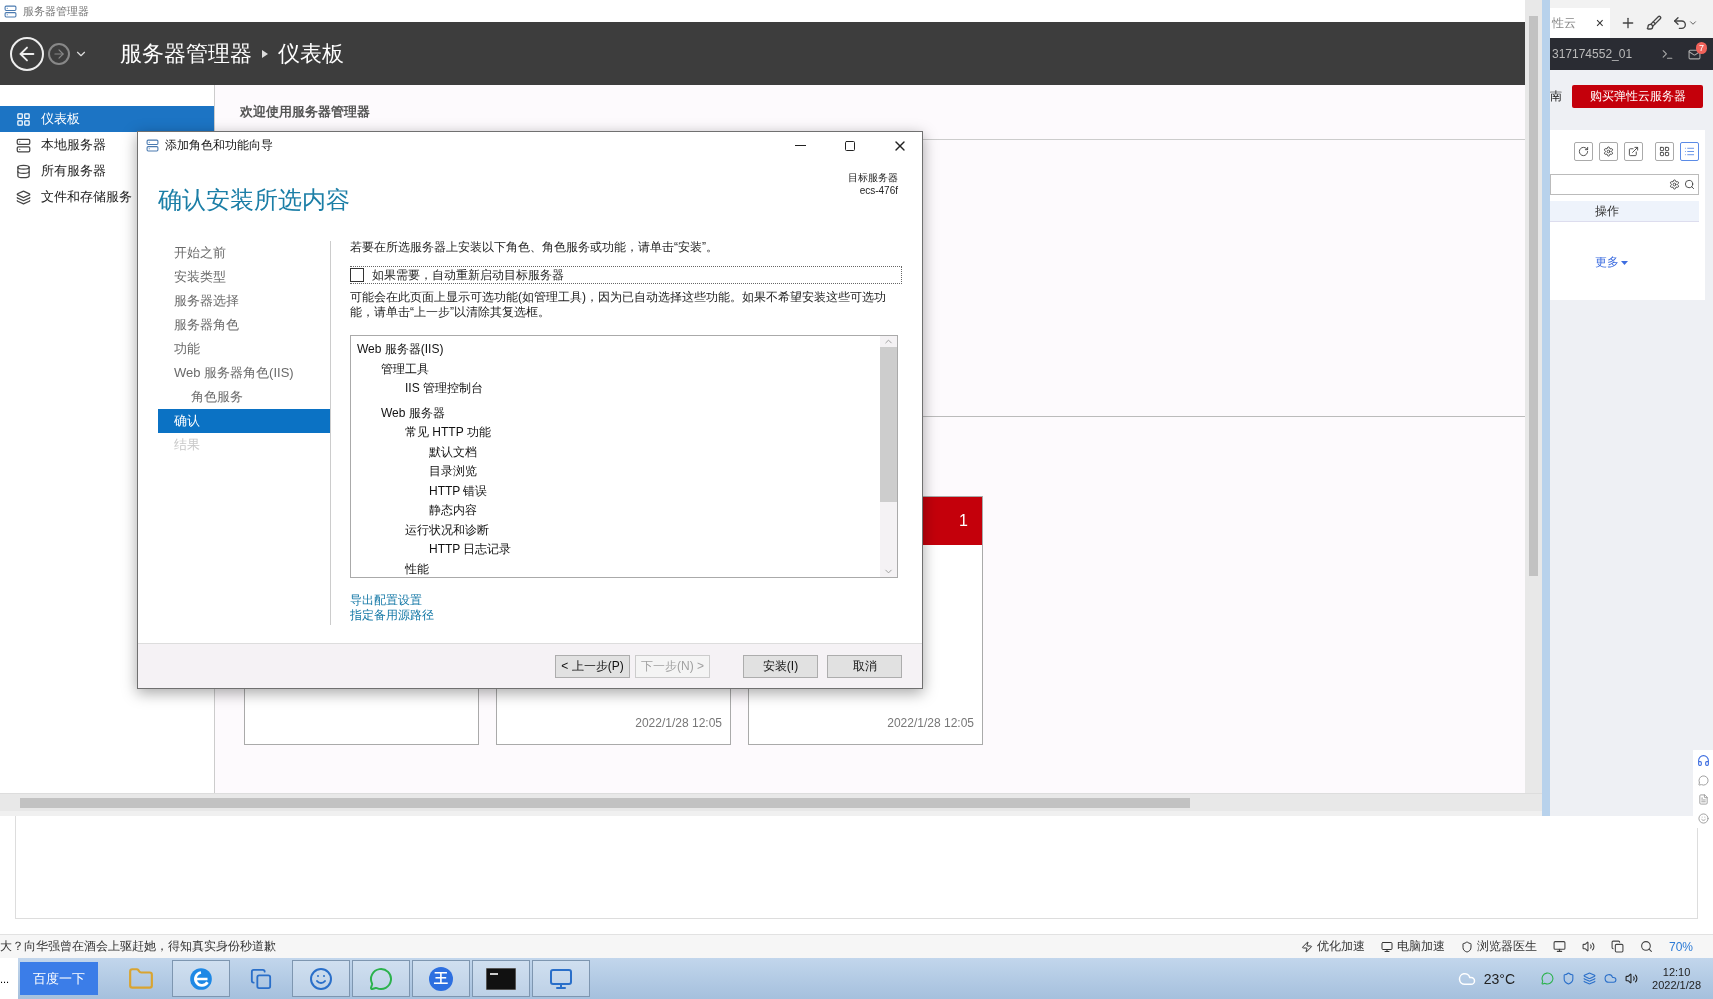 The image size is (1713, 999). I want to click on feature-item: 默认文档, so click(453, 452).